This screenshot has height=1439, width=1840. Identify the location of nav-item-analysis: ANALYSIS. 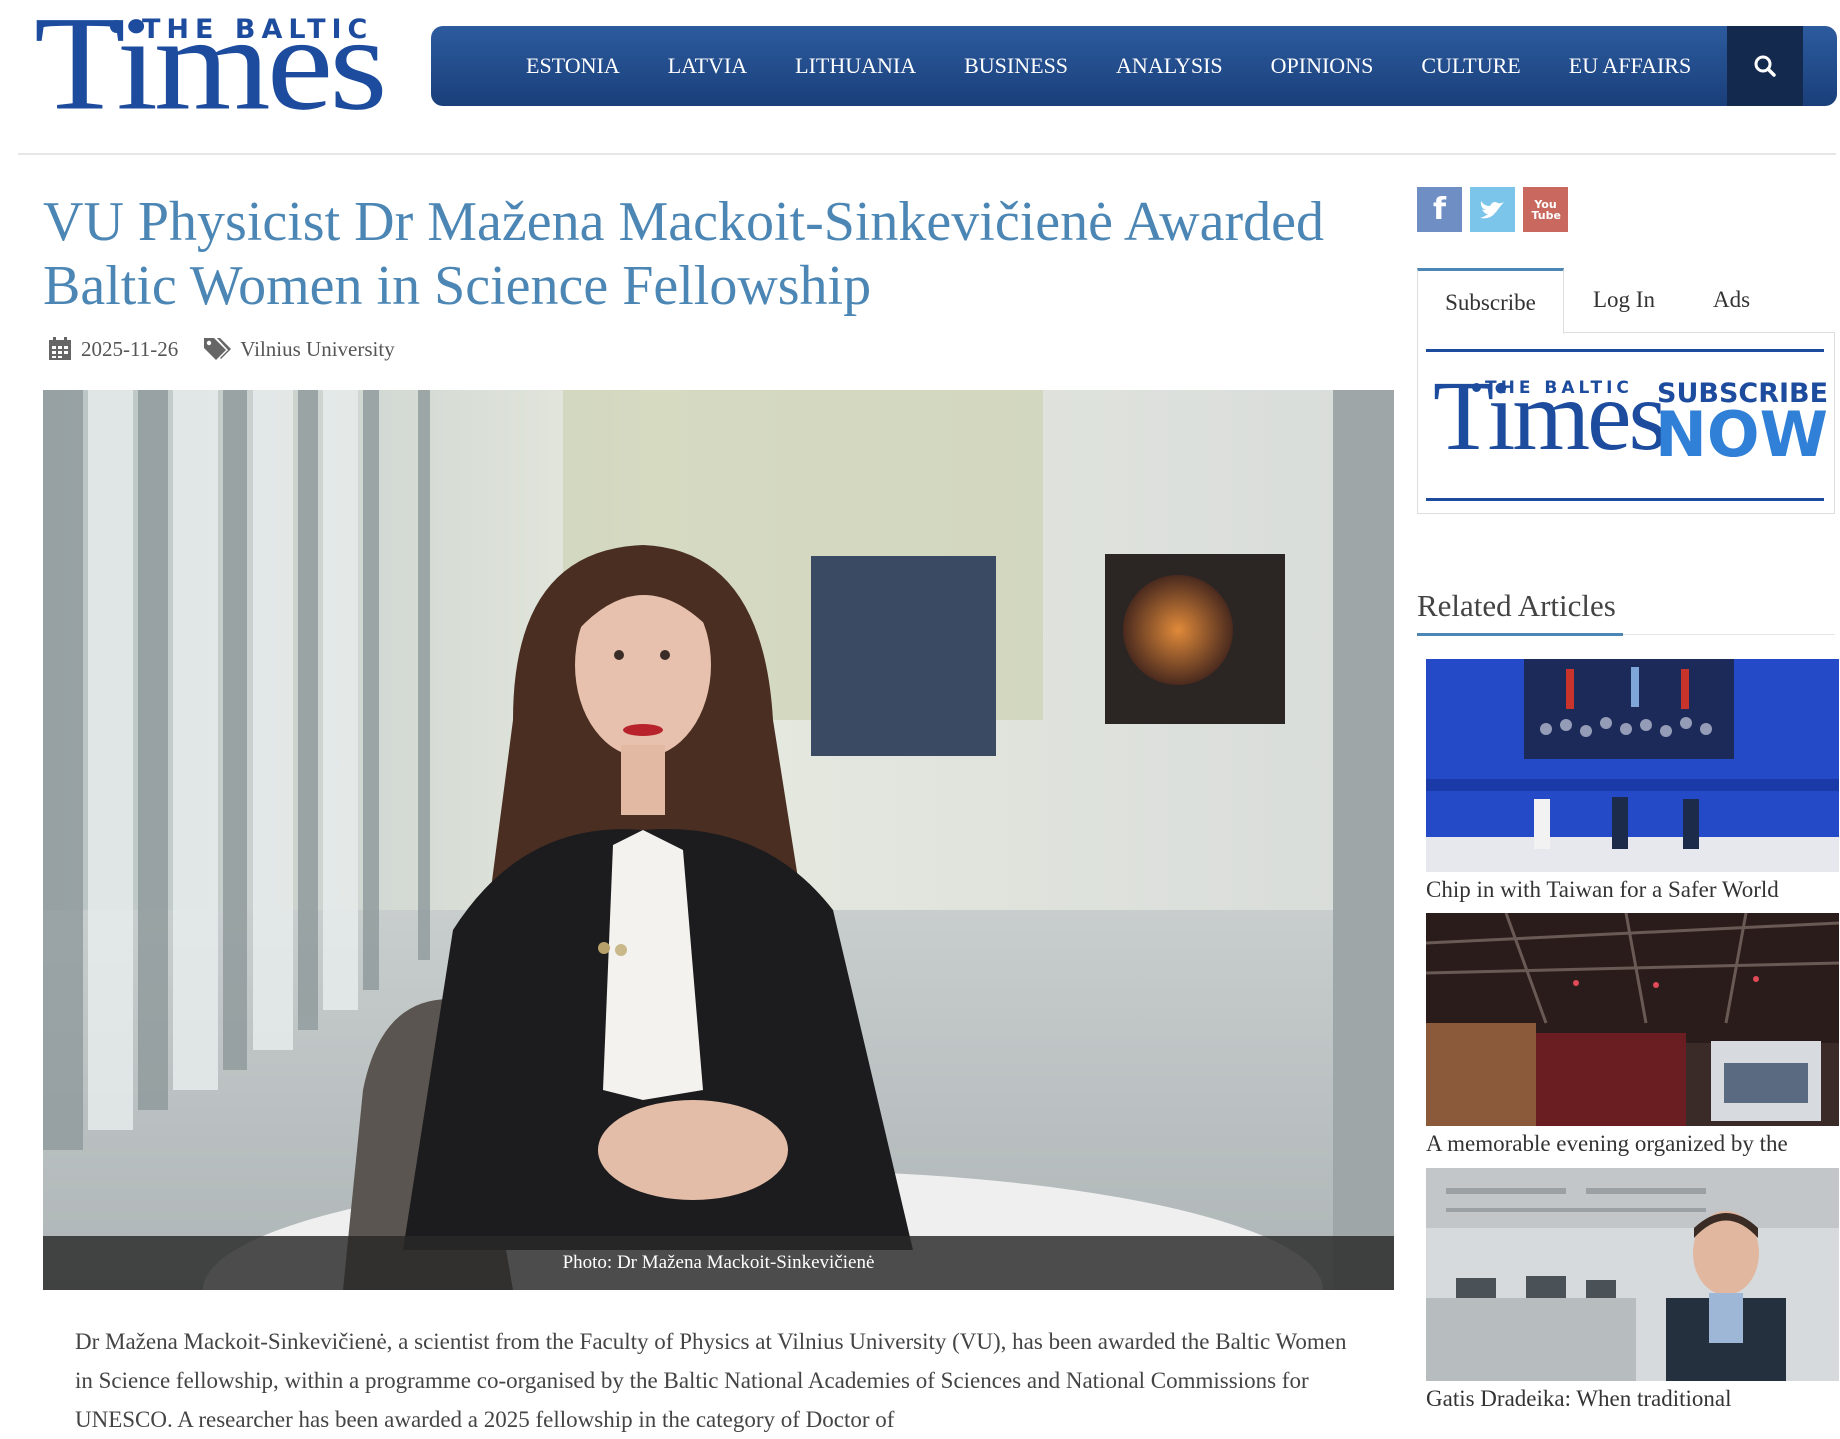
(1169, 66).